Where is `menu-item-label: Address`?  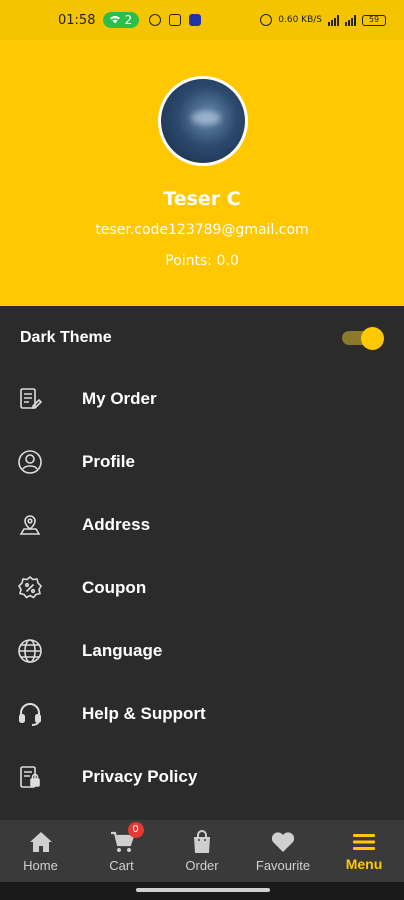
menu-item-label: Address is located at coordinates (116, 524).